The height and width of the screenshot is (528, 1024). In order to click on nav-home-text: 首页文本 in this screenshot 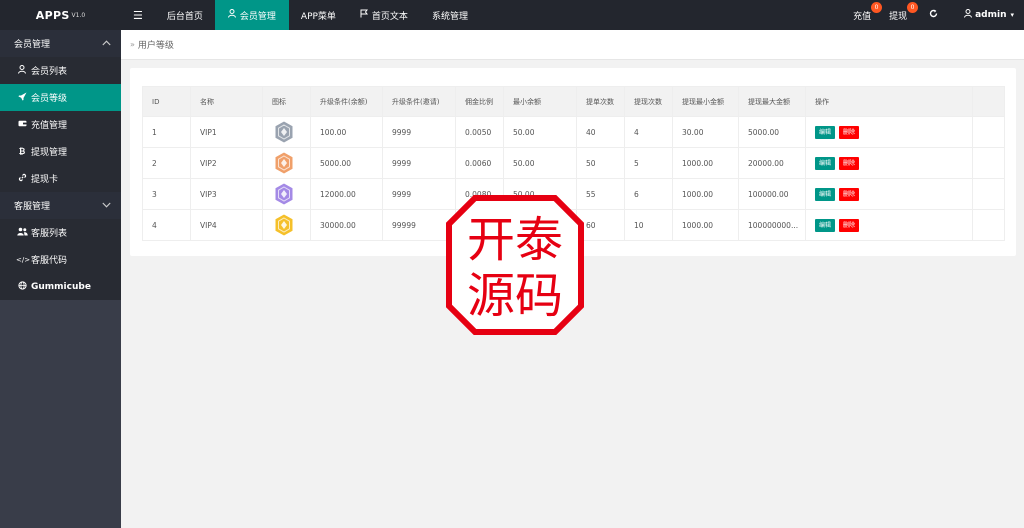, I will do `click(384, 15)`.